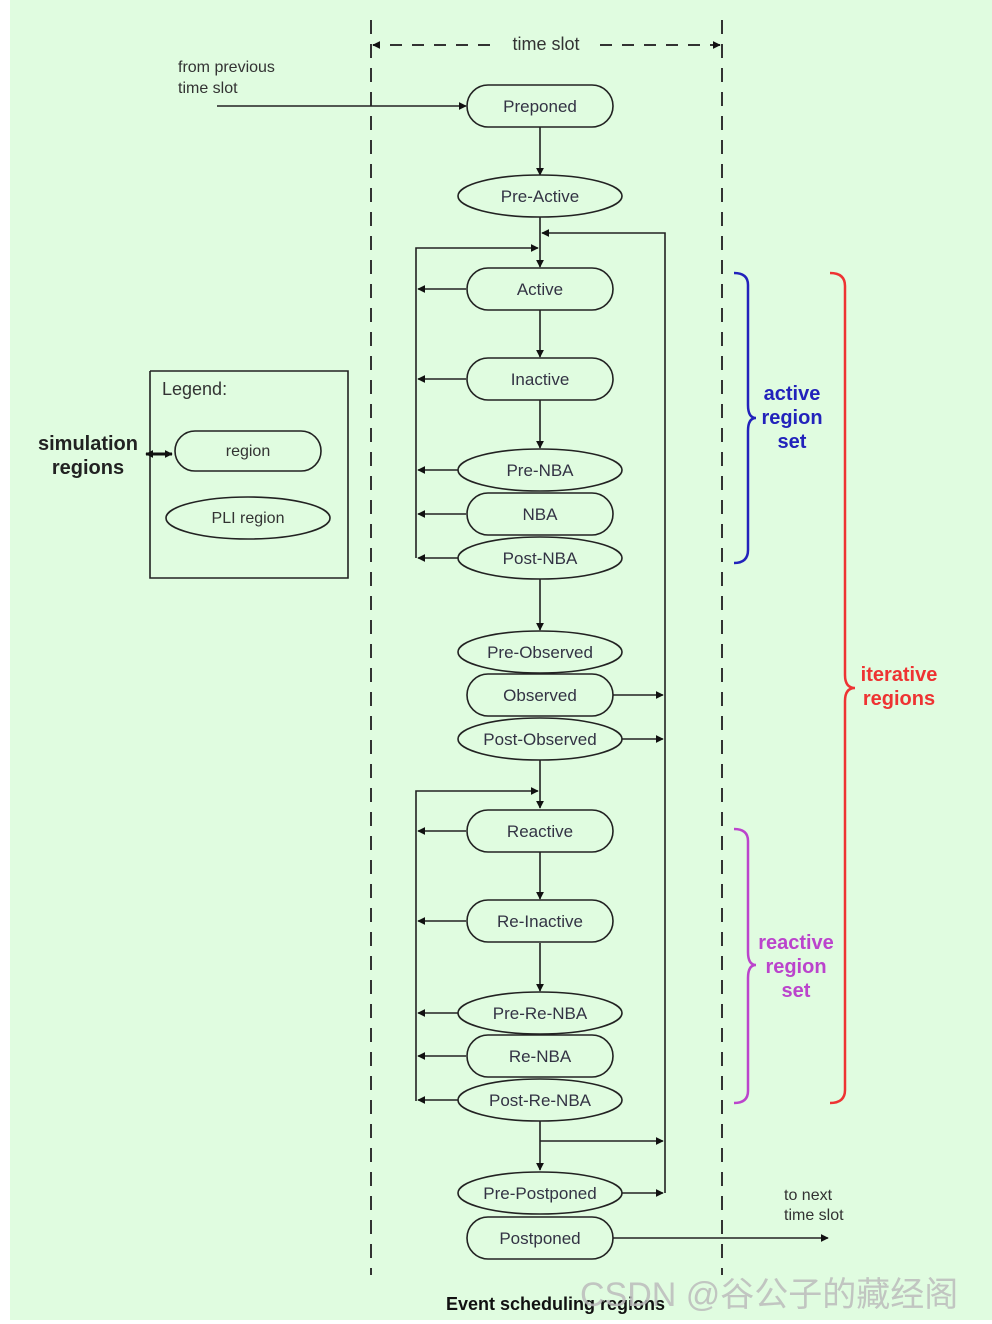 This screenshot has height=1324, width=992. What do you see at coordinates (745, 418) in the screenshot?
I see `active-region-set-brace` at bounding box center [745, 418].